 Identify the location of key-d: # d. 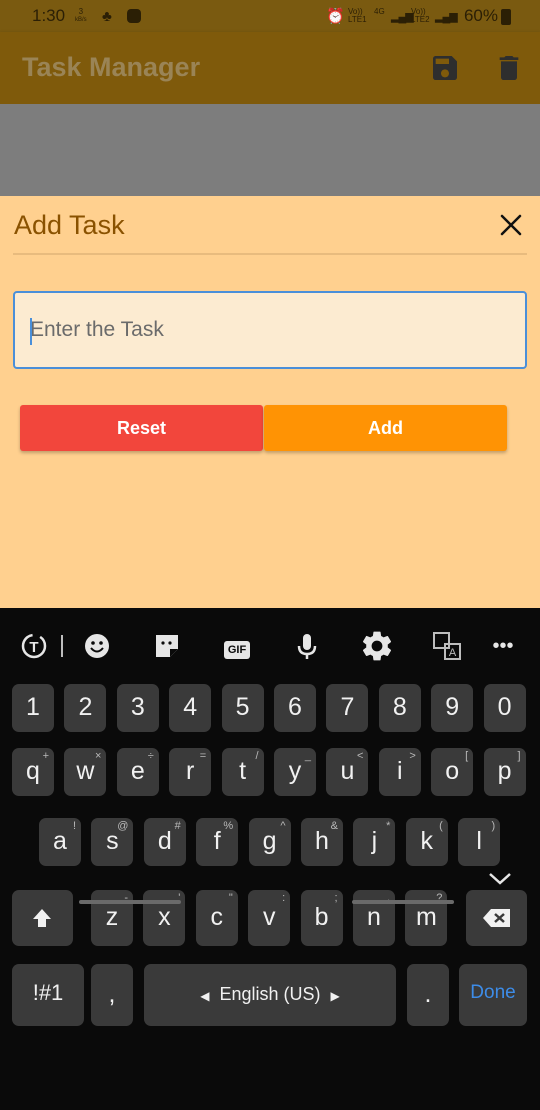
(164, 842).